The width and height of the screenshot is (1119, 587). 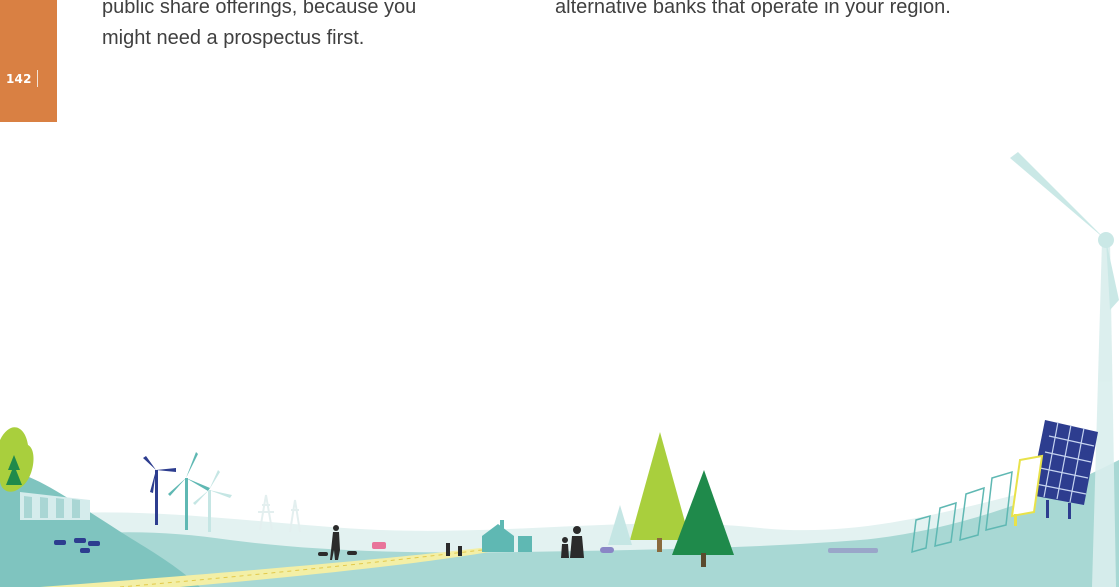 I want to click on train-icon, so click(x=853, y=550).